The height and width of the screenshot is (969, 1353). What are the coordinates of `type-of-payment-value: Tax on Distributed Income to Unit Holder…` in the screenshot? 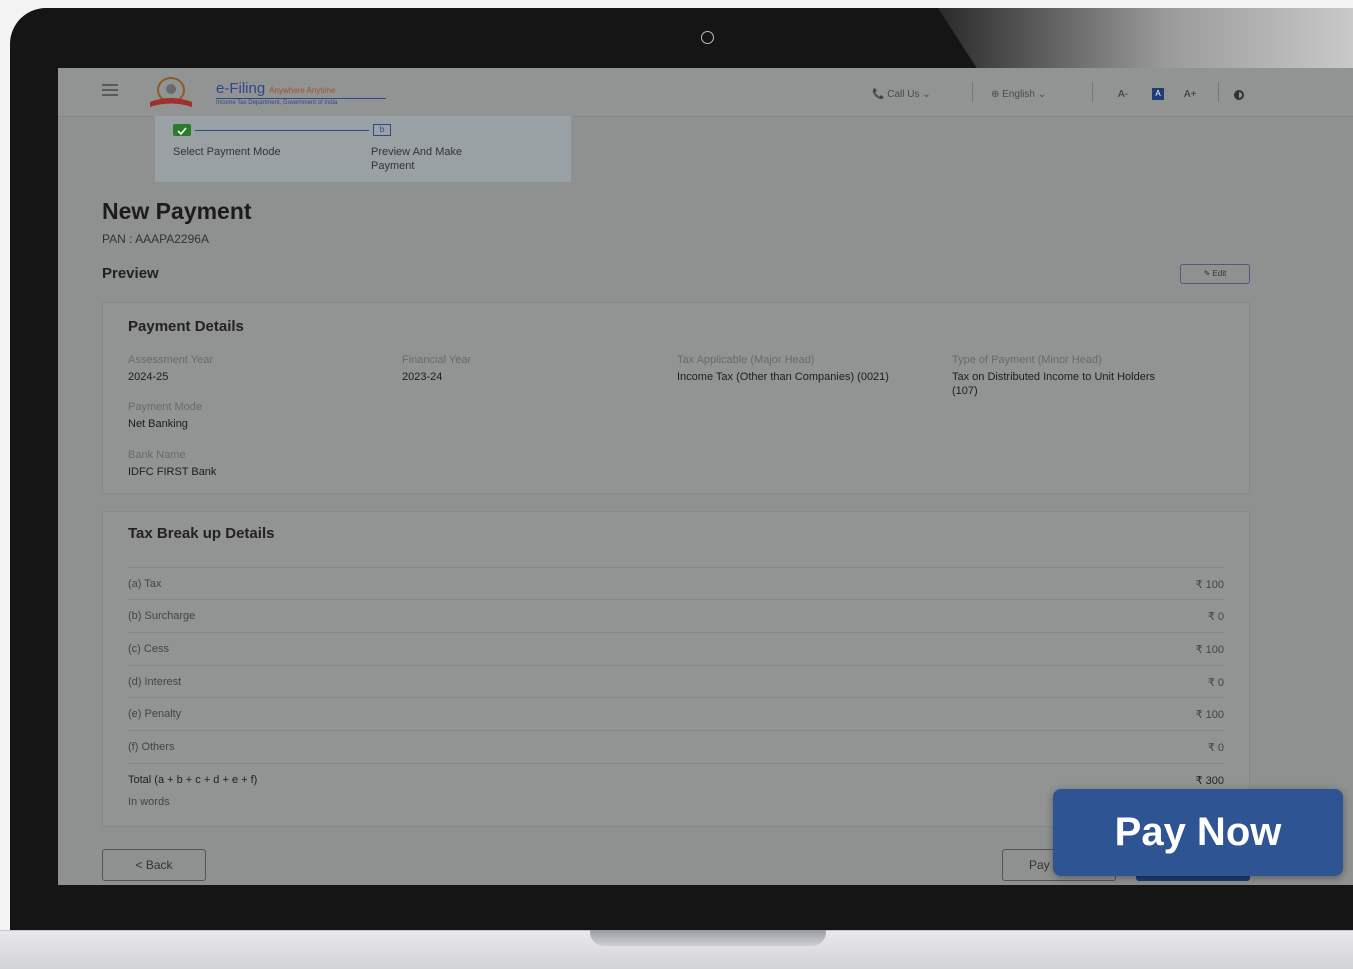 It's located at (1053, 384).